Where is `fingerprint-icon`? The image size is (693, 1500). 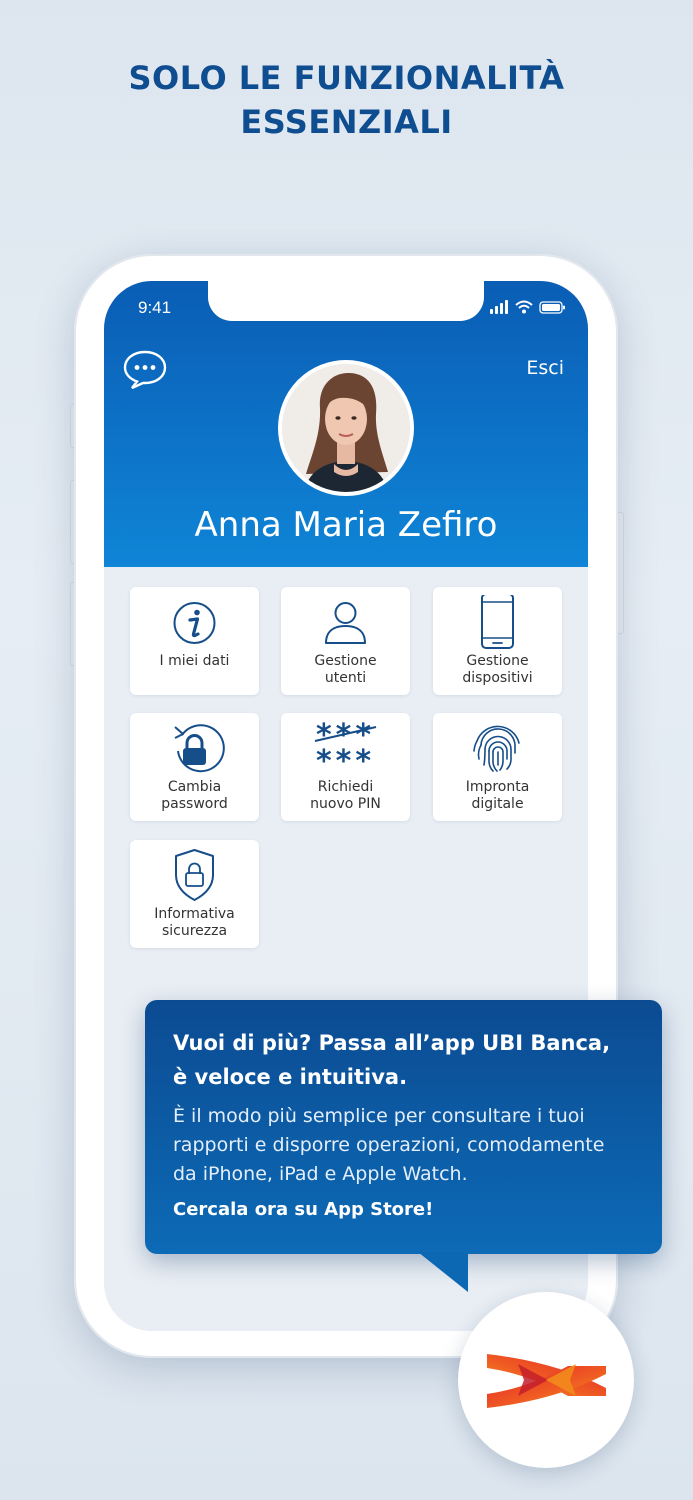
fingerprint-icon is located at coordinates (497, 749).